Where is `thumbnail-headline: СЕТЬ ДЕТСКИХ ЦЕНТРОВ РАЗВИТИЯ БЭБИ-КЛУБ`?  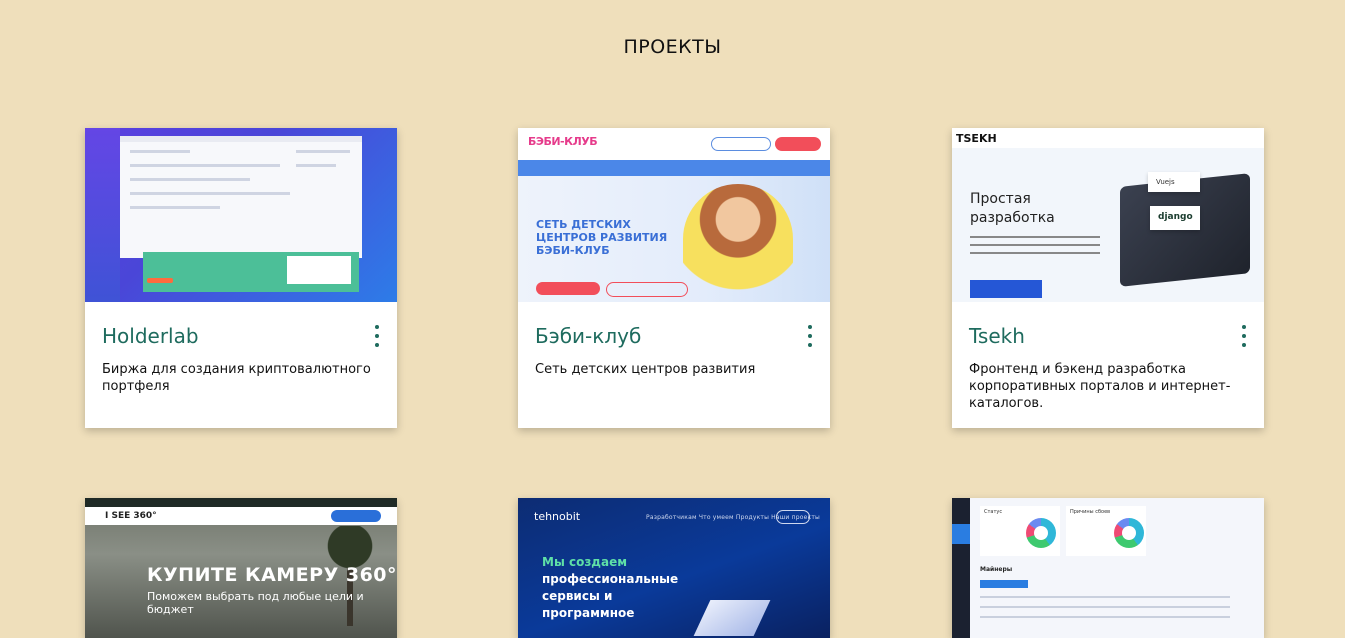
thumbnail-headline: СЕТЬ ДЕТСКИХ ЦЕНТРОВ РАЗВИТИЯ БЭБИ-КЛУБ is located at coordinates (602, 237).